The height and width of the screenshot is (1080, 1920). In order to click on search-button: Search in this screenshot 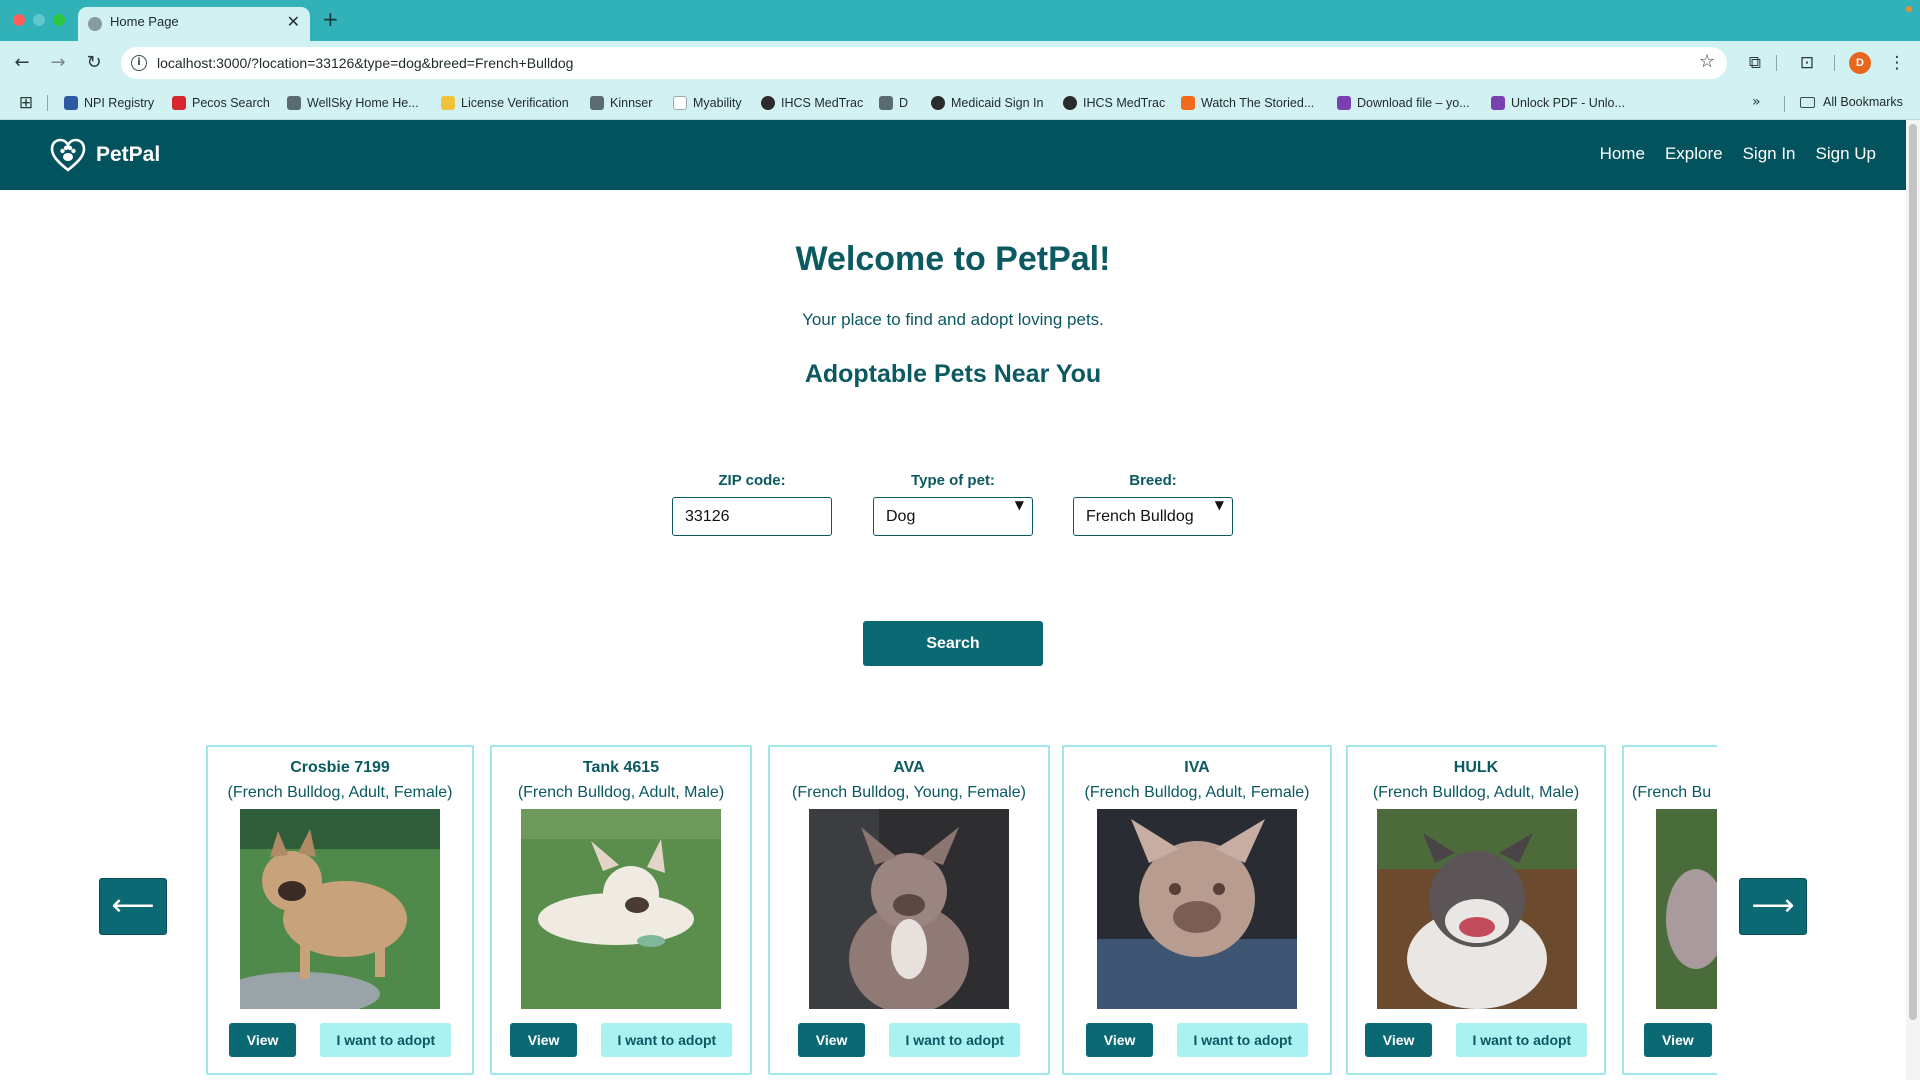, I will do `click(953, 643)`.